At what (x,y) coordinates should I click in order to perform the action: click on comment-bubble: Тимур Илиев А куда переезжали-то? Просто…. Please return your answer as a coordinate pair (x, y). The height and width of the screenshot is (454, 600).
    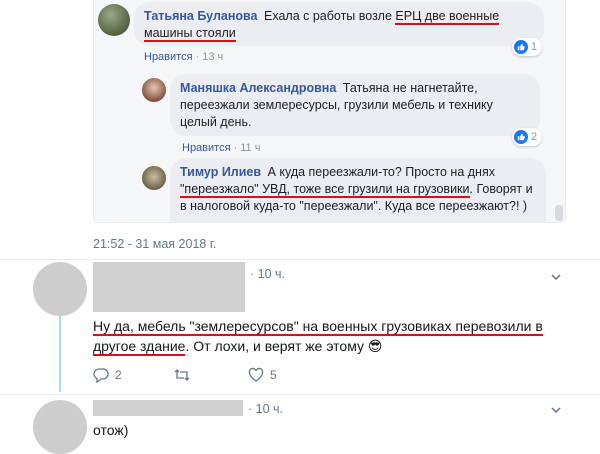
    Looking at the image, I should click on (358, 190).